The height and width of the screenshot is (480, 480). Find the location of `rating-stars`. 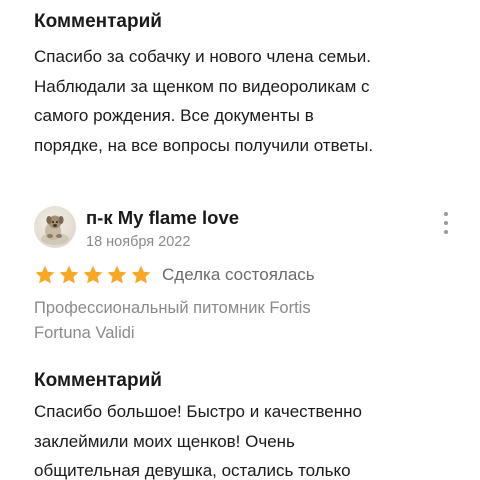

rating-stars is located at coordinates (94, 275).